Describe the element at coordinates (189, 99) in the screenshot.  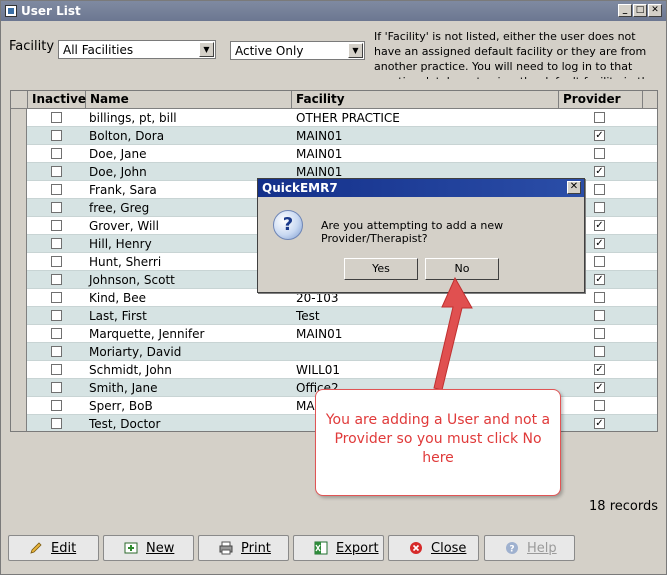
I see `column-header-name: Name` at that location.